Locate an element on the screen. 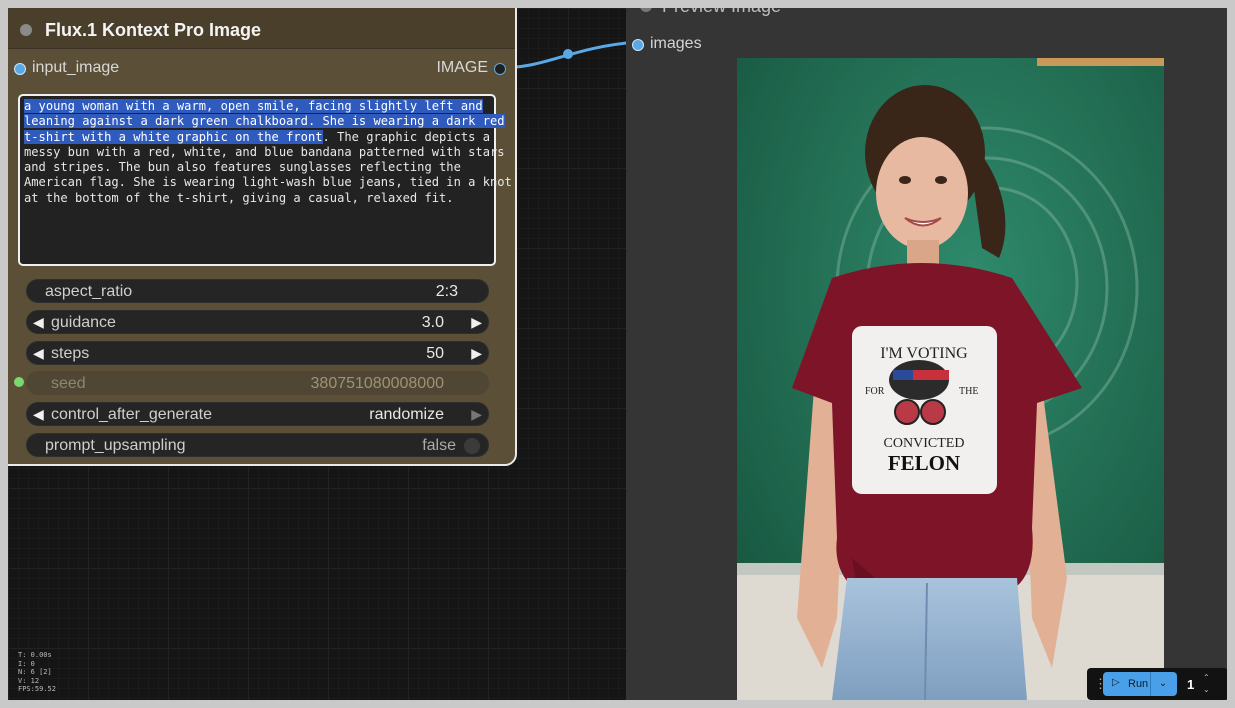 This screenshot has width=1235, height=708. stat-time: T: 0.00s is located at coordinates (35, 655).